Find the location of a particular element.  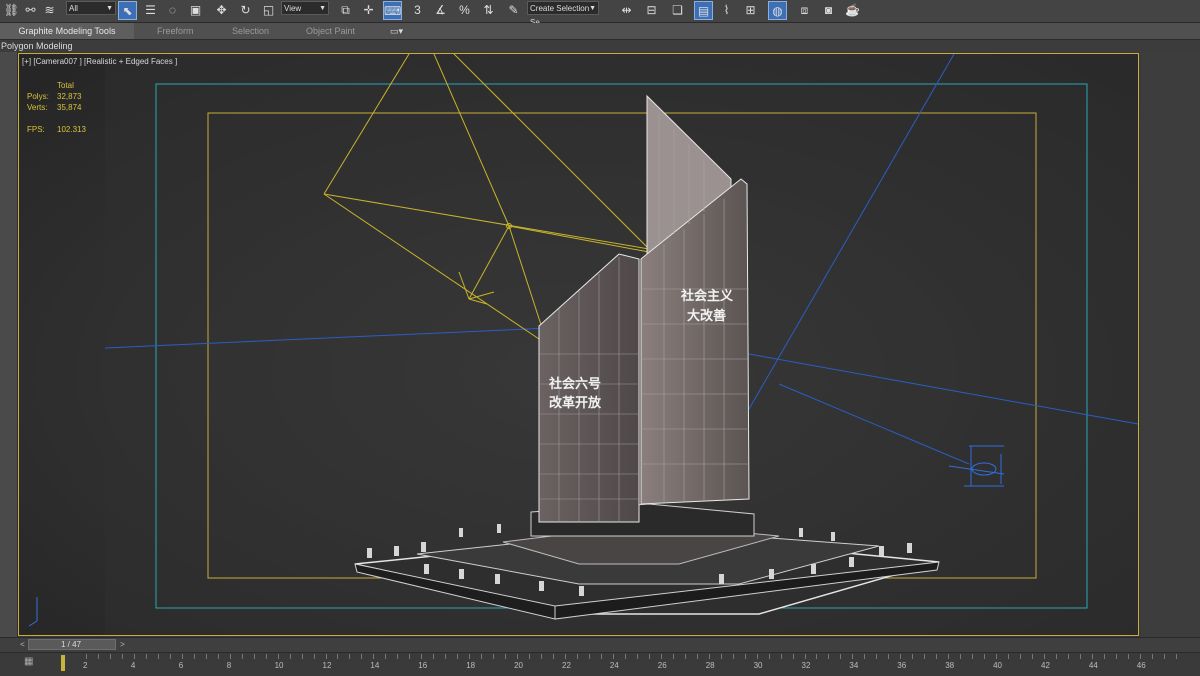

tab-freeform: Freeform is located at coordinates (175, 31).